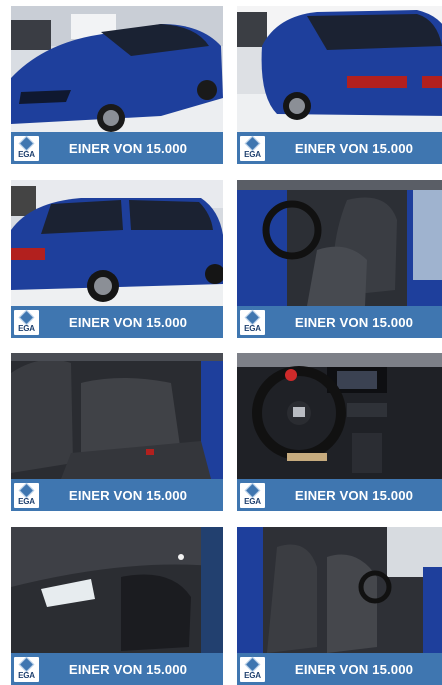 This screenshot has height=685, width=442. I want to click on gallery-tile-5: EGA EINER VON 15.000, so click(117, 432).